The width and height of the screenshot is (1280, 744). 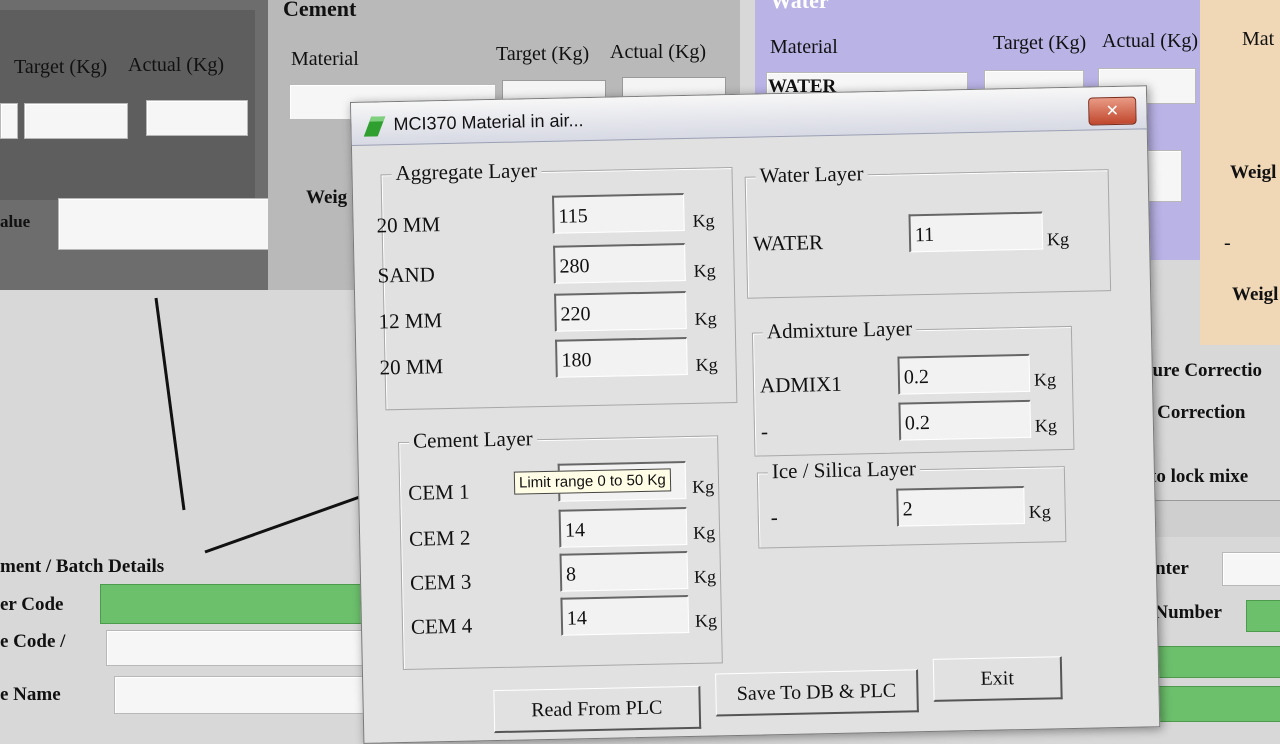 What do you see at coordinates (799, 6) in the screenshot?
I see `water-panel-title: Water` at bounding box center [799, 6].